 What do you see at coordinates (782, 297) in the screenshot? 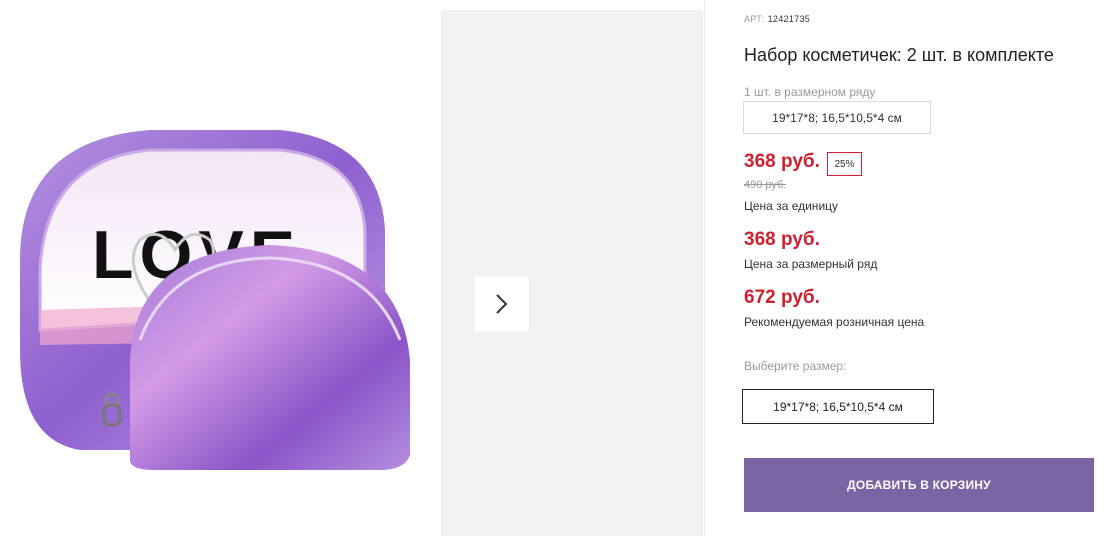
I see `retail-price: 672 руб.` at bounding box center [782, 297].